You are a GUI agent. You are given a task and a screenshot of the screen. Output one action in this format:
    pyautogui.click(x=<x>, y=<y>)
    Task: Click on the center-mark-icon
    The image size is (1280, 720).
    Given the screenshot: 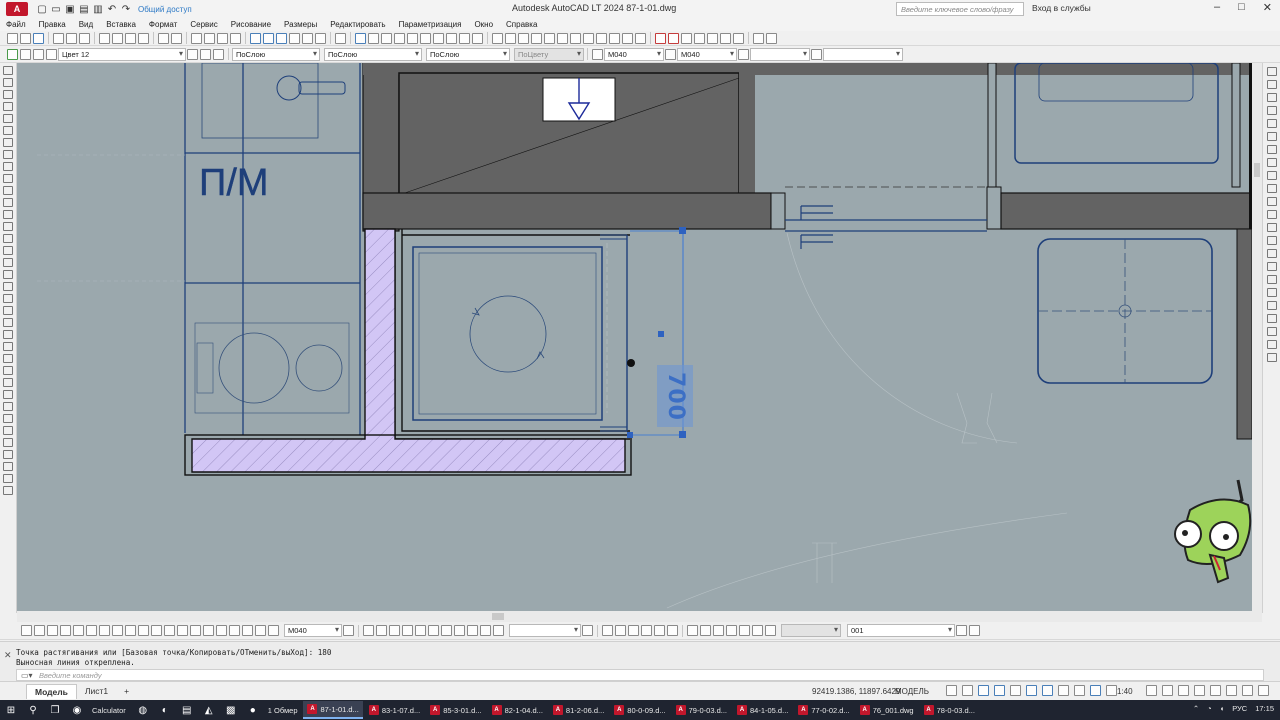 What is the action you would take?
    pyautogui.click(x=1271, y=292)
    